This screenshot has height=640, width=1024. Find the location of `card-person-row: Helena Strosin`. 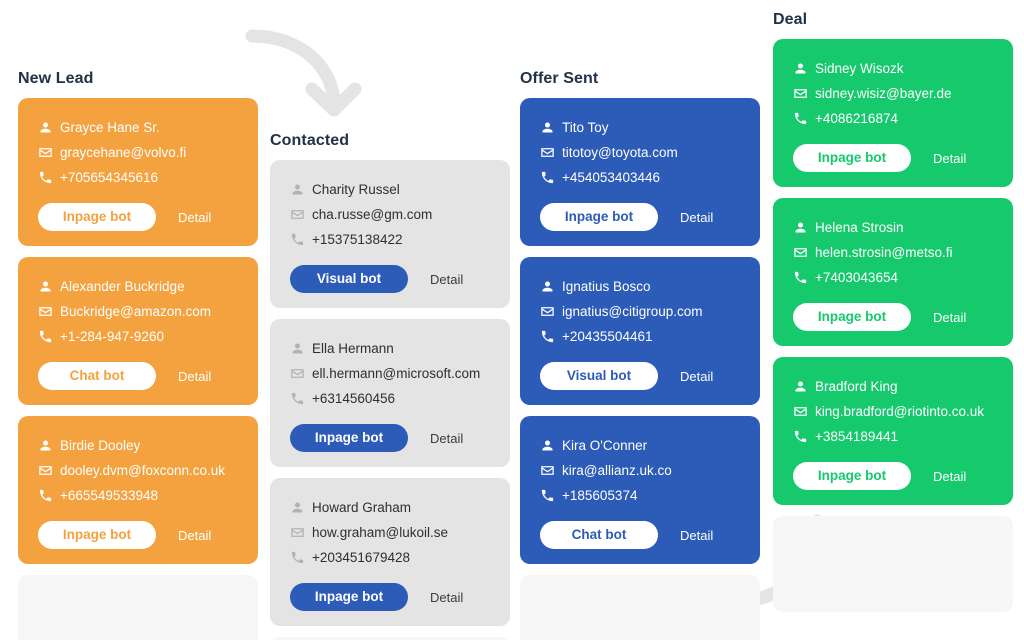

card-person-row: Helena Strosin is located at coordinates (893, 227).